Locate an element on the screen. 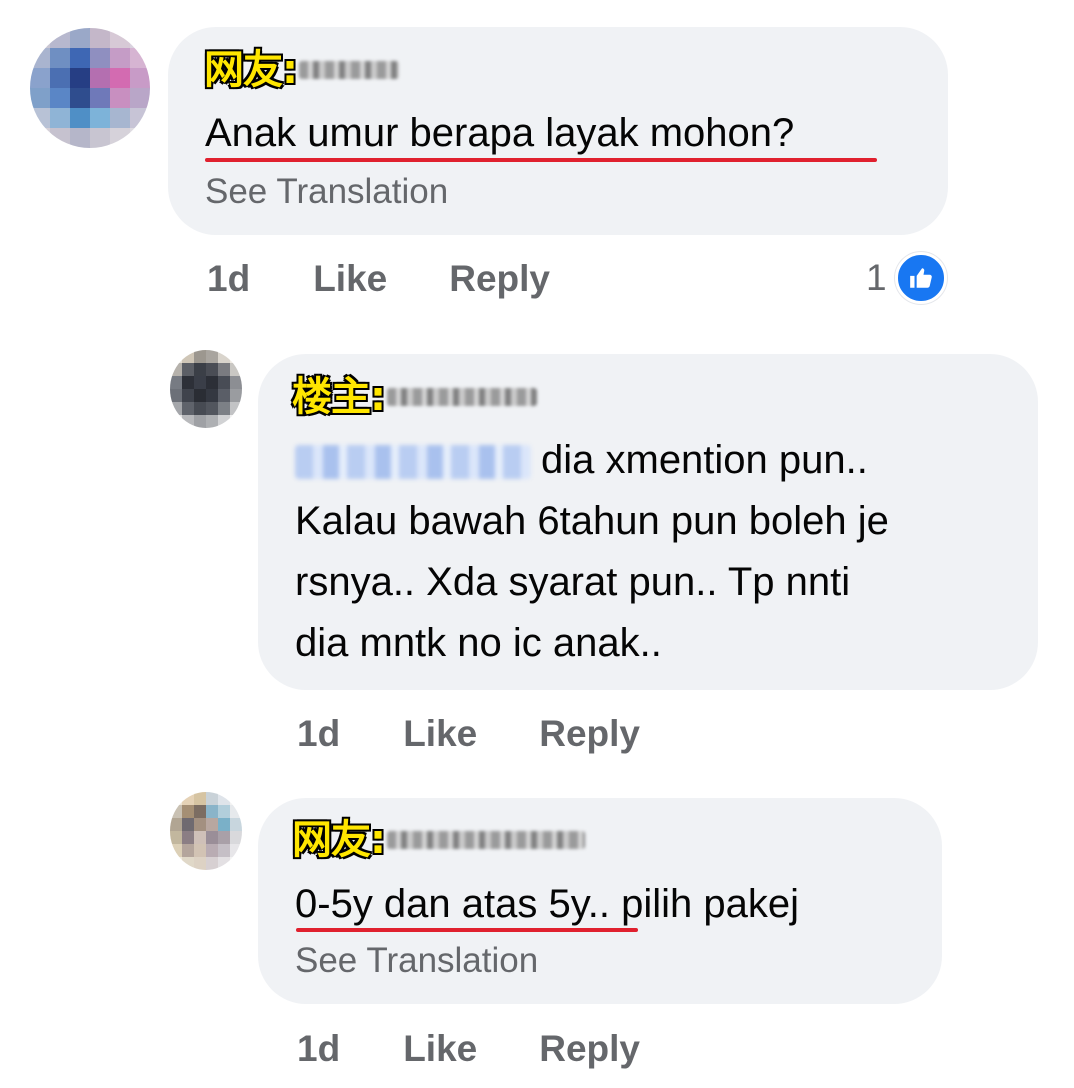  thumbs-up-icon is located at coordinates (920, 278).